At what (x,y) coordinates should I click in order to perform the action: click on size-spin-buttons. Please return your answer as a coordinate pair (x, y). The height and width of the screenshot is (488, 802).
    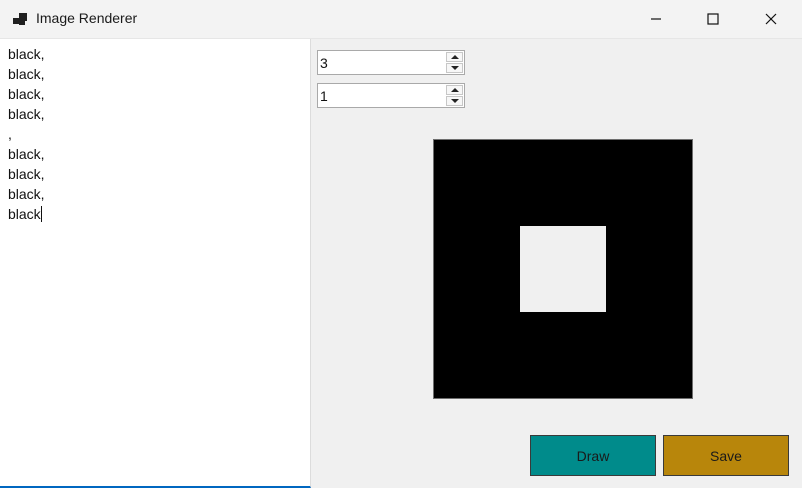
    Looking at the image, I should click on (454, 62).